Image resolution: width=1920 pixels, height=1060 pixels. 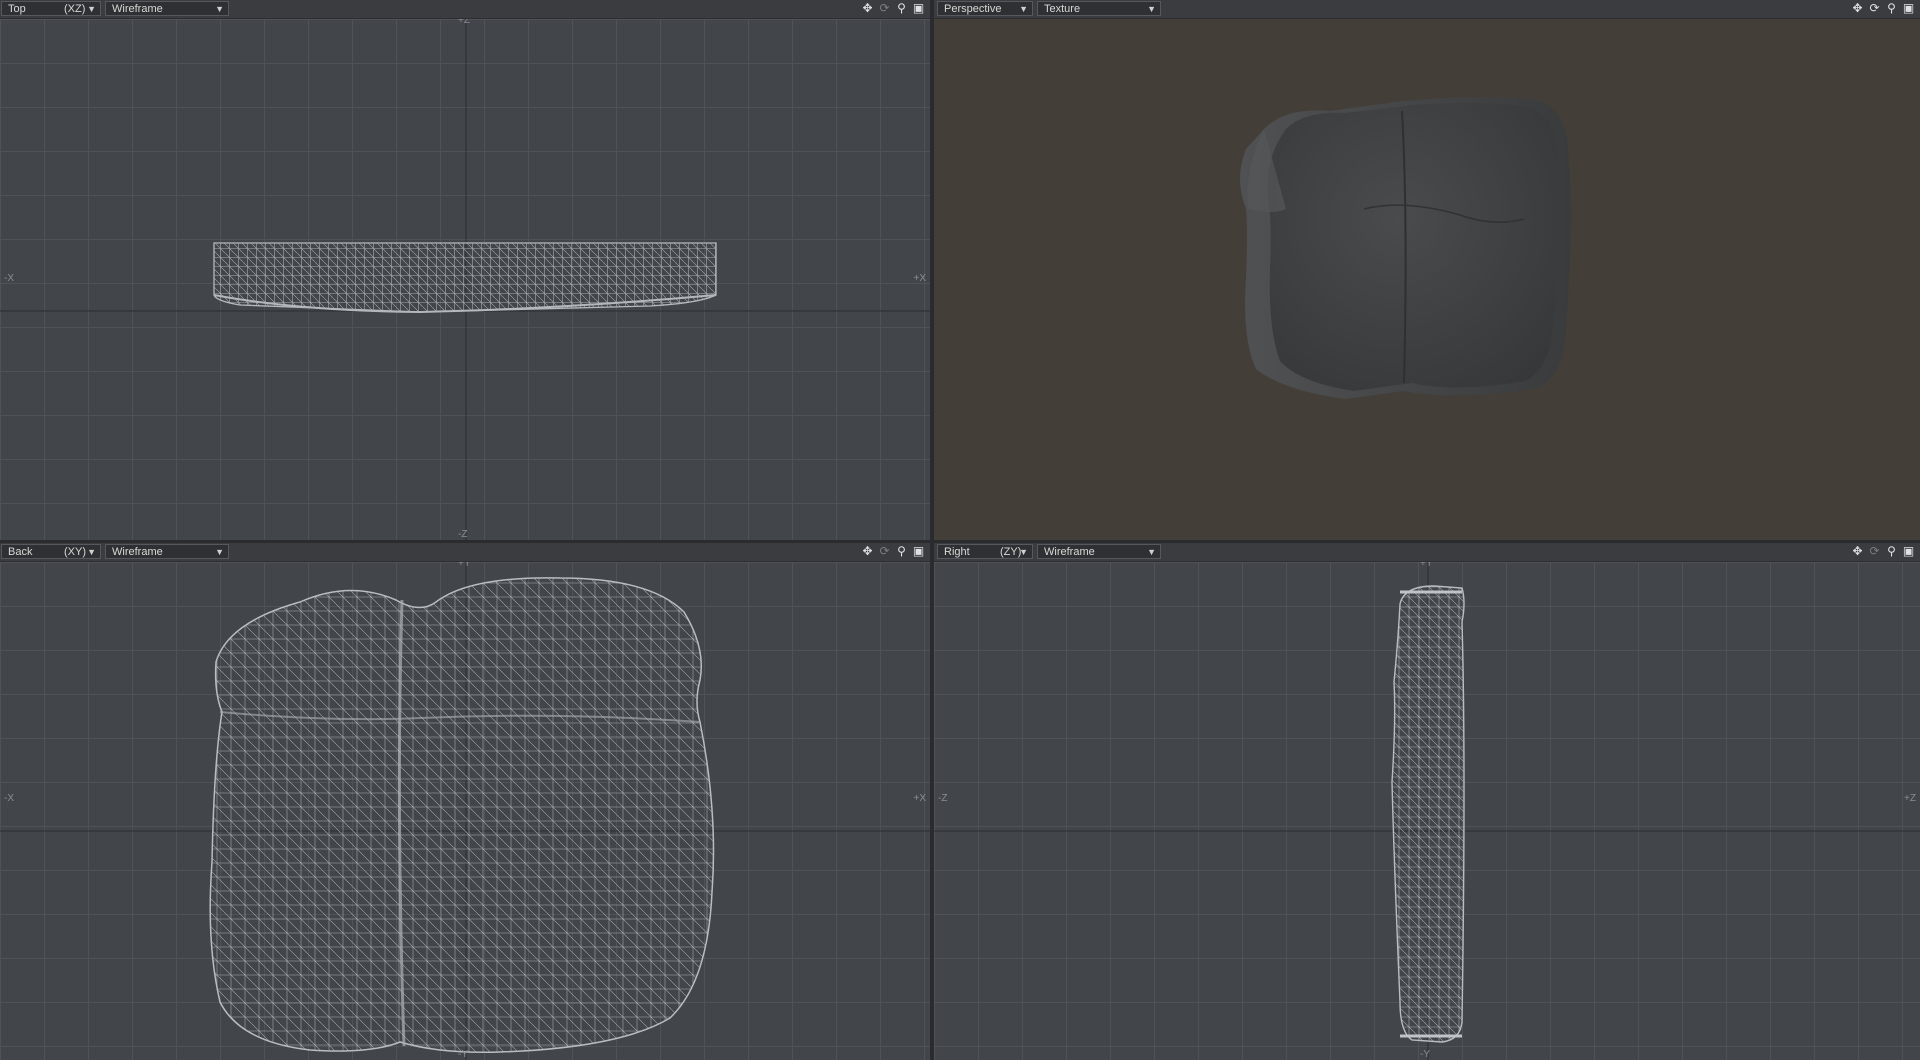 I want to click on perspective-svg, so click(x=1405, y=248).